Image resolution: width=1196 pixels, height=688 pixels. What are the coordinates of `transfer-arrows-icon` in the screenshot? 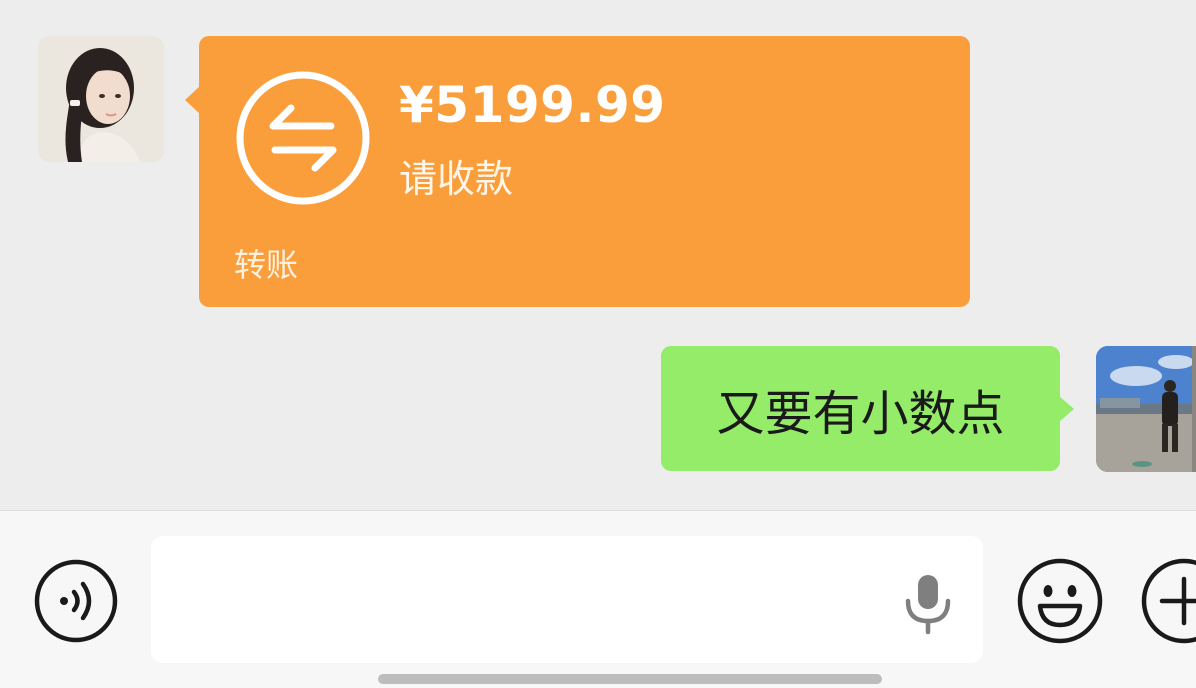 It's located at (303, 138).